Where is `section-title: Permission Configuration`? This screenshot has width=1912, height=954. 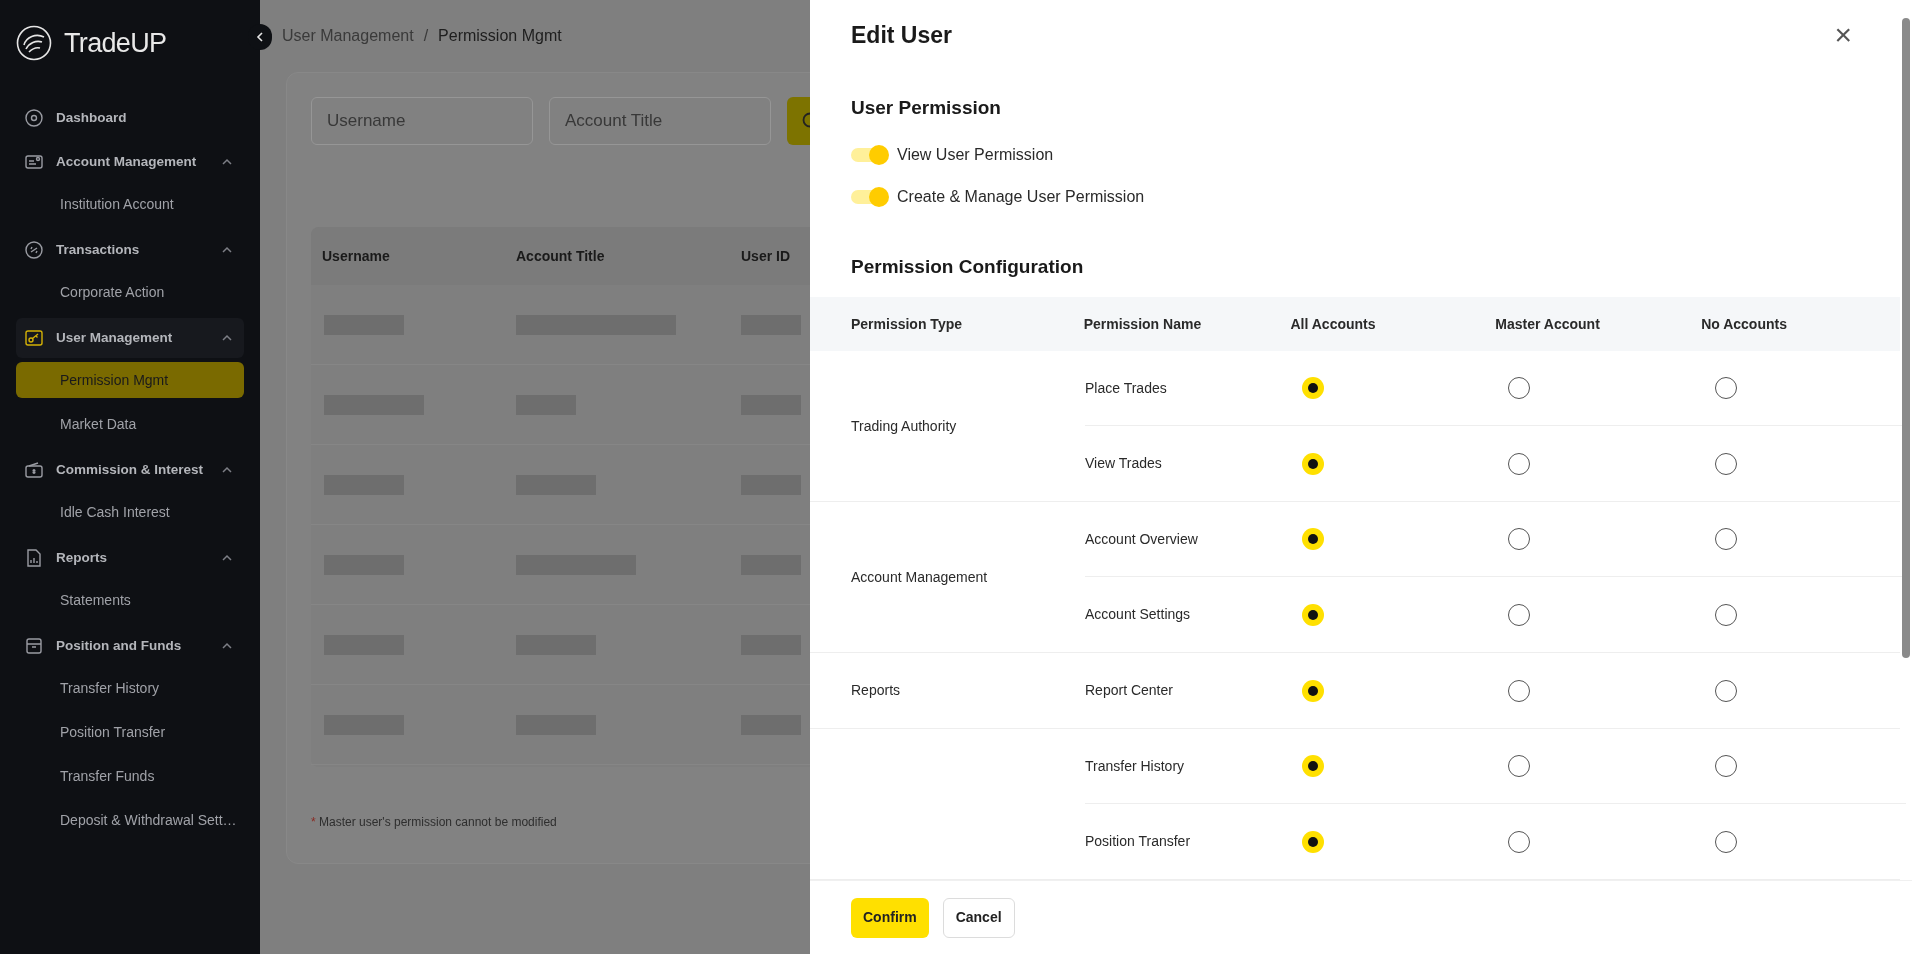 section-title: Permission Configuration is located at coordinates (967, 266).